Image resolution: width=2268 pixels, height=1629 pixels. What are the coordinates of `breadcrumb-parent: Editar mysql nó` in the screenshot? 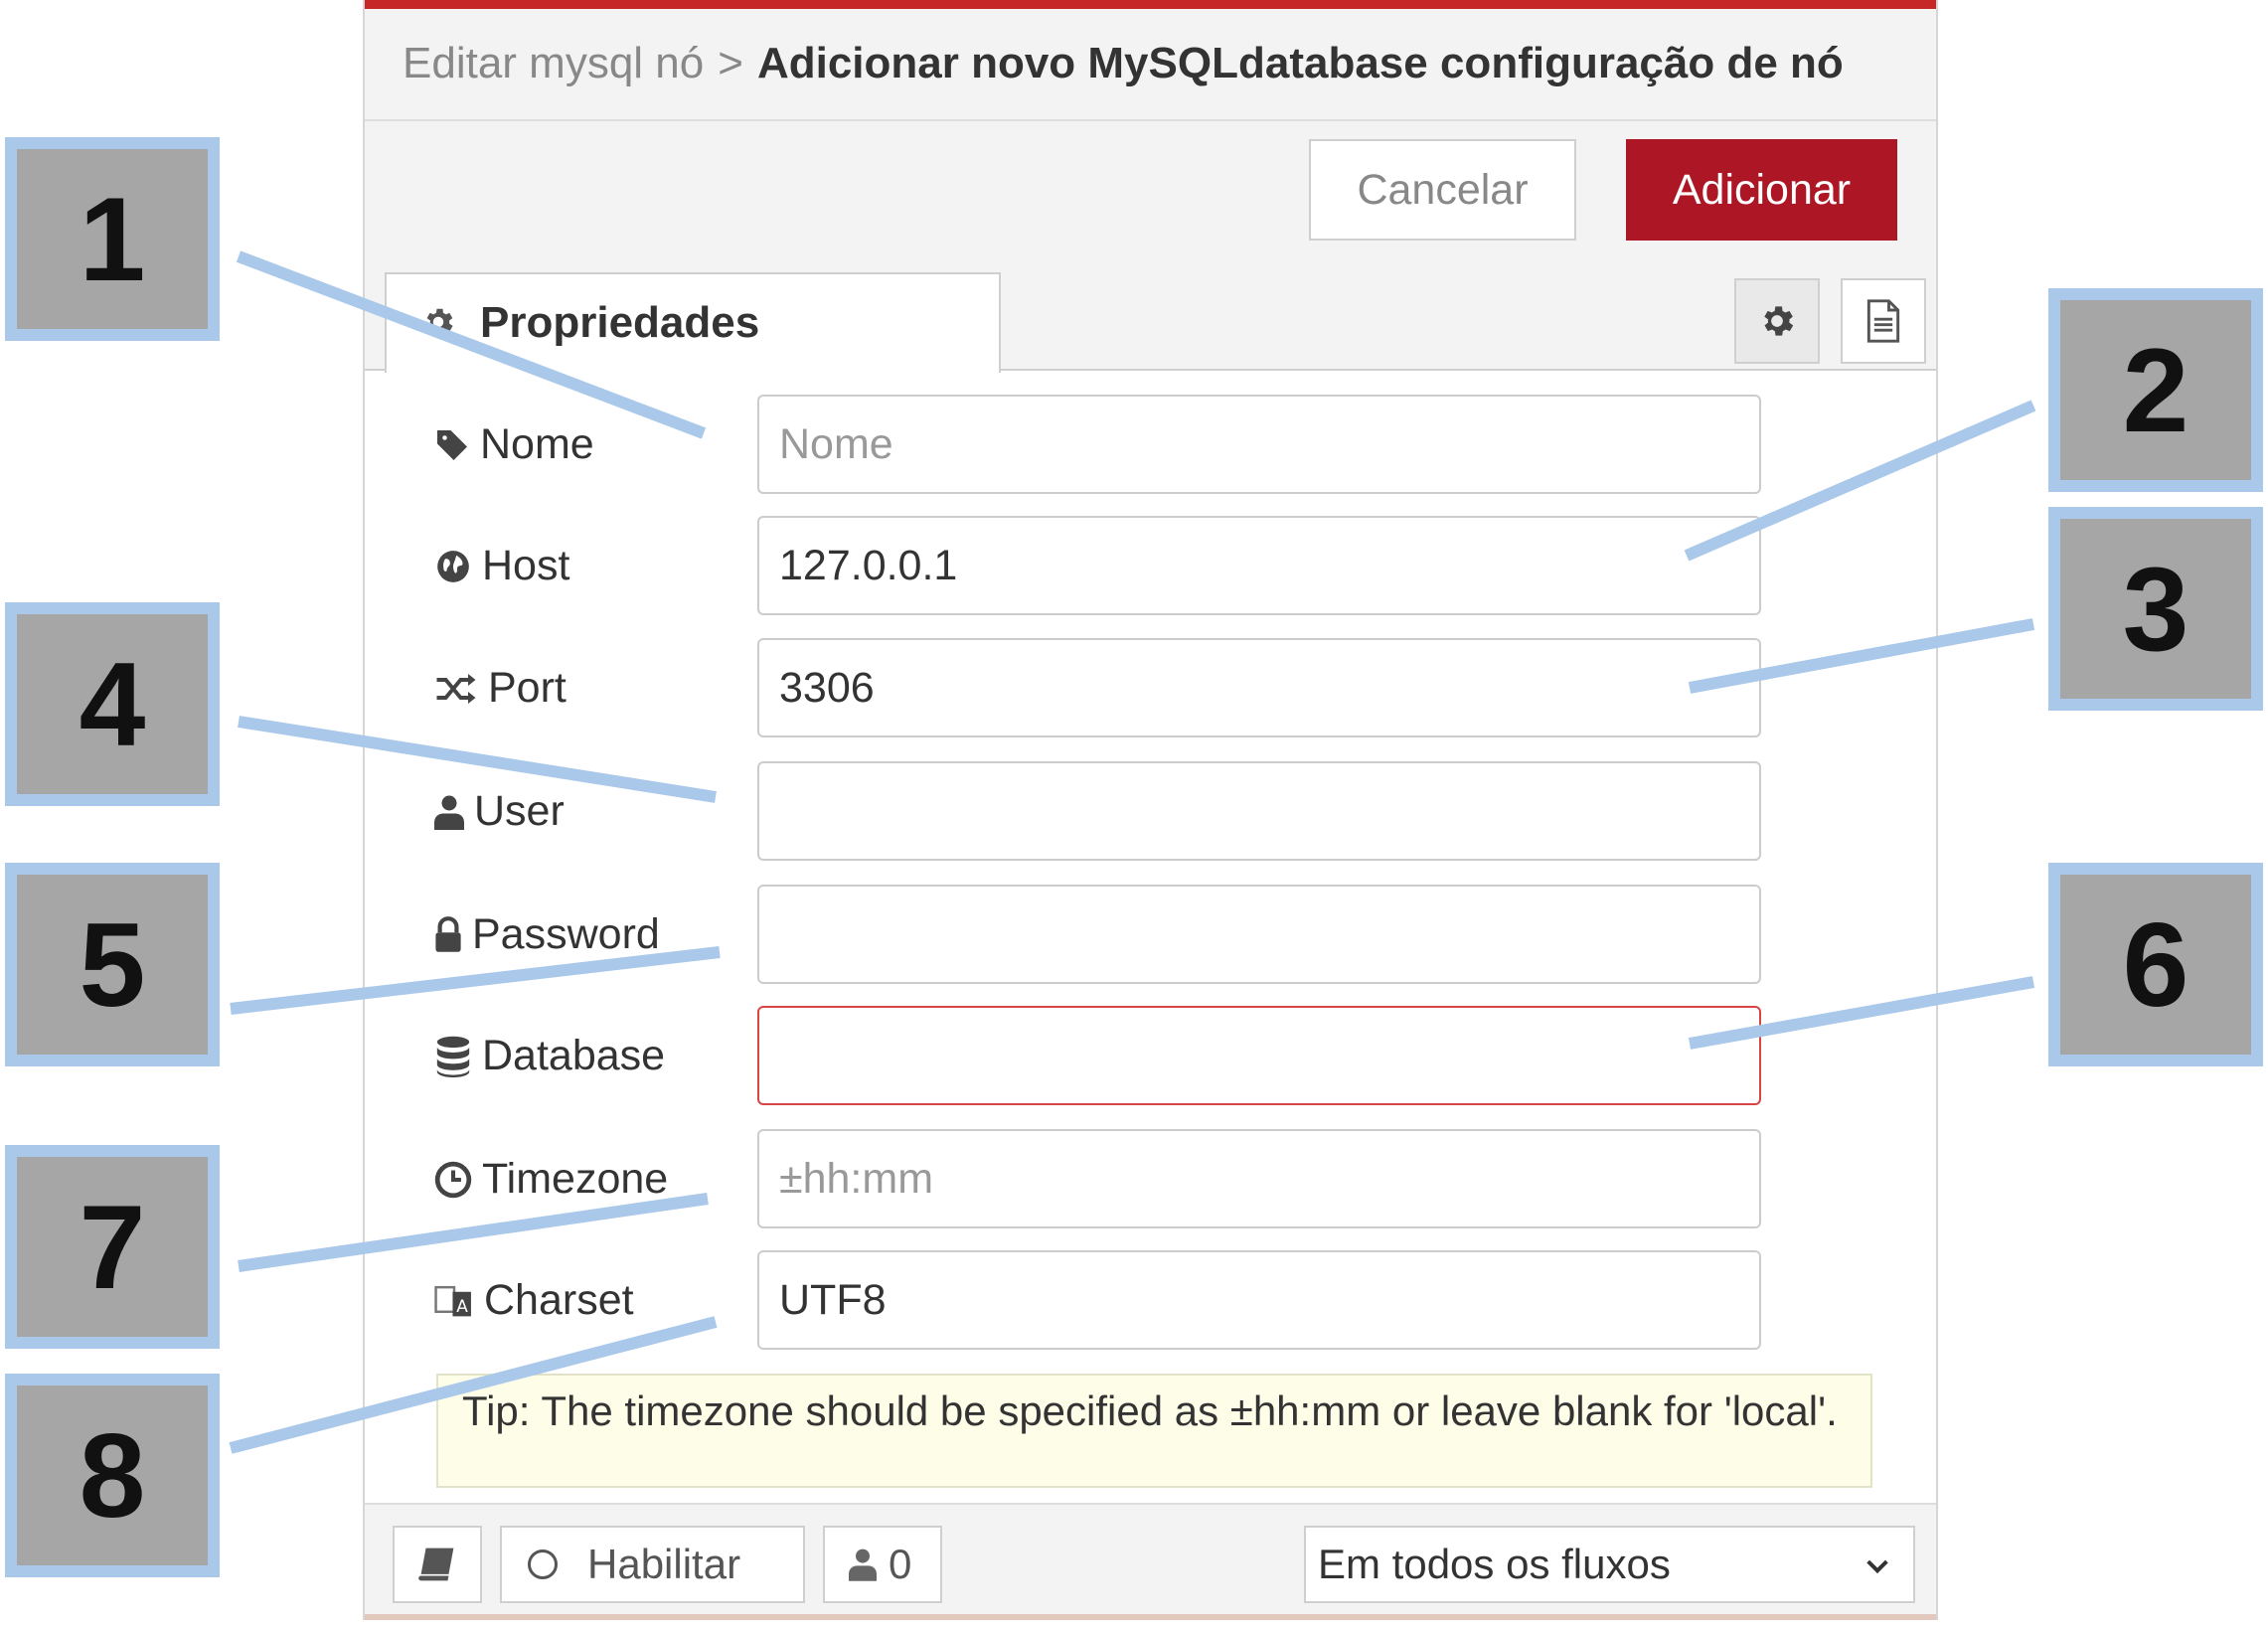 It's located at (553, 63).